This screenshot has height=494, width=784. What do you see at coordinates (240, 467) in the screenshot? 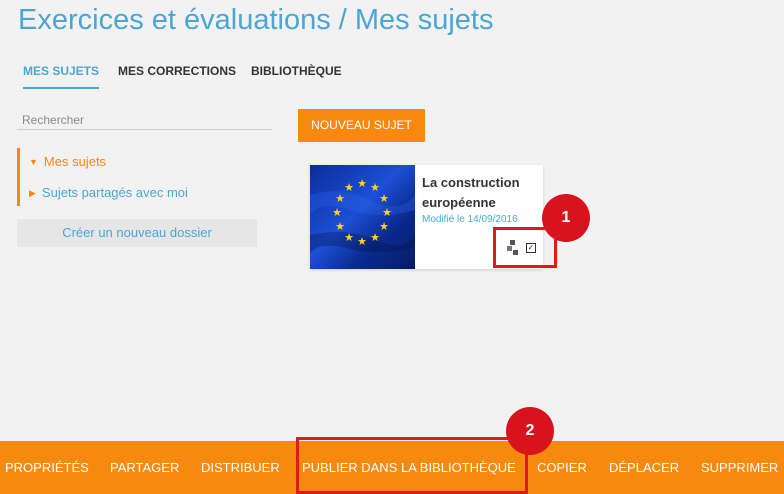
I see `distribute-button: DISTRIBUER` at bounding box center [240, 467].